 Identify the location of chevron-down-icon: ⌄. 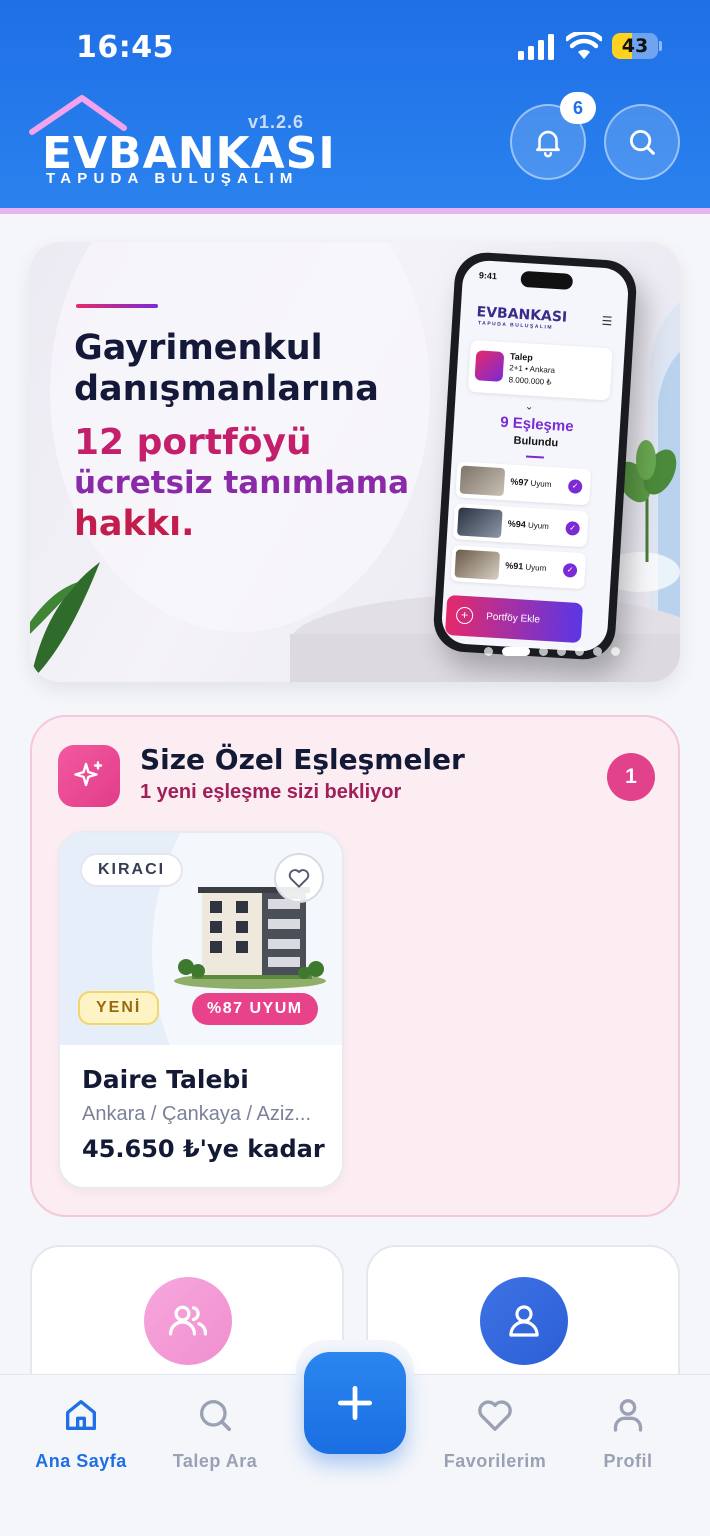
(529, 407).